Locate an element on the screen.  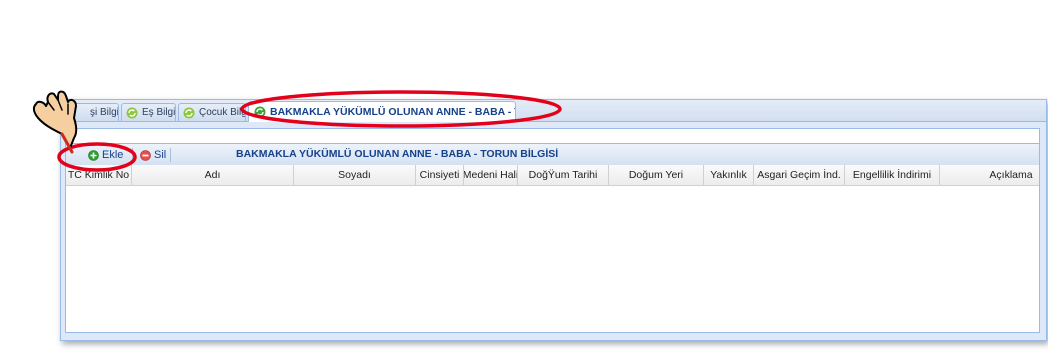
column-header-medeni-hali: Medeni Hali is located at coordinates (491, 175).